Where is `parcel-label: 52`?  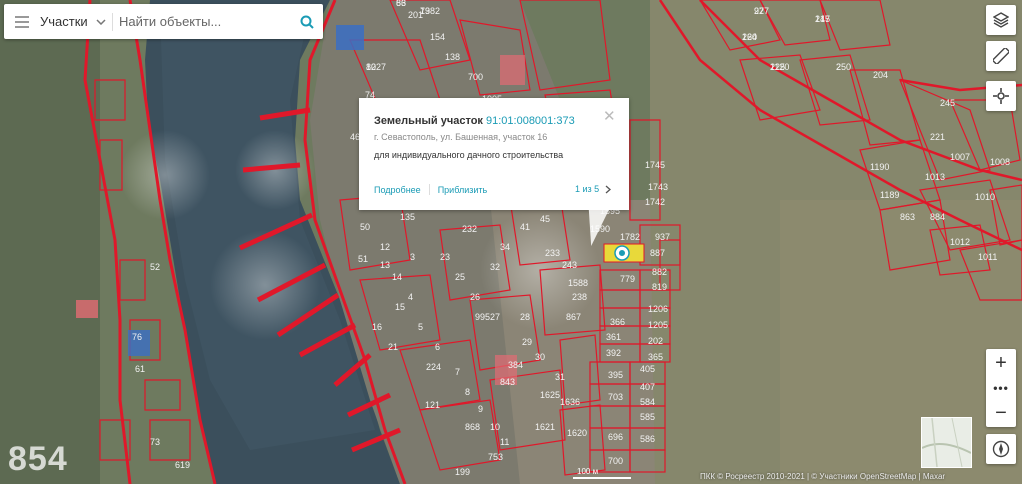
parcel-label: 52 is located at coordinates (155, 267).